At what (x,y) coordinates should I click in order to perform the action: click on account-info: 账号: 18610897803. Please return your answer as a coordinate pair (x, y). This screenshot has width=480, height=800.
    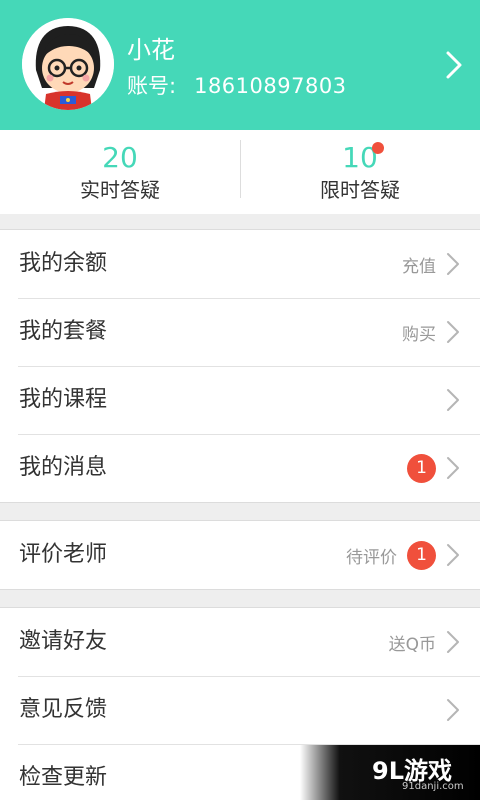
    Looking at the image, I should click on (237, 85).